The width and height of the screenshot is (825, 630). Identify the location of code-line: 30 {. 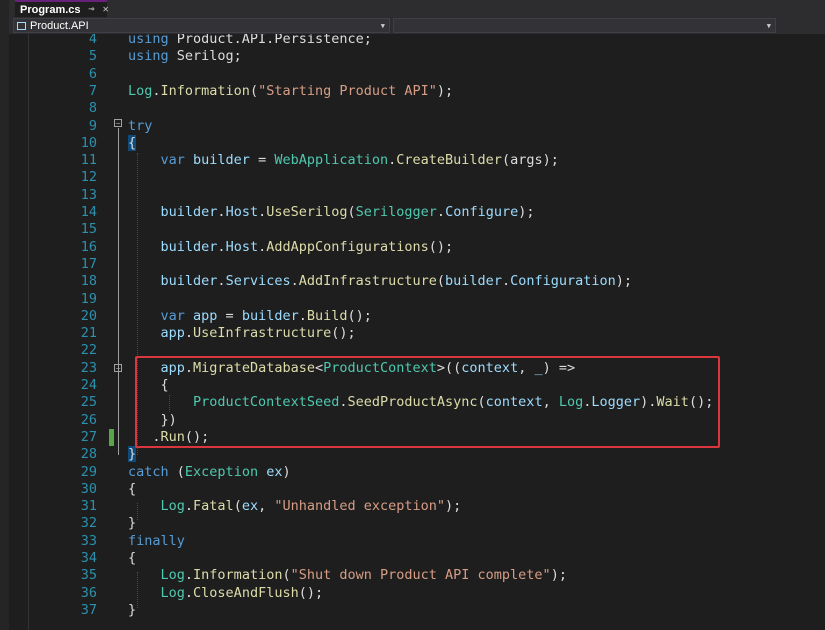
(417, 489).